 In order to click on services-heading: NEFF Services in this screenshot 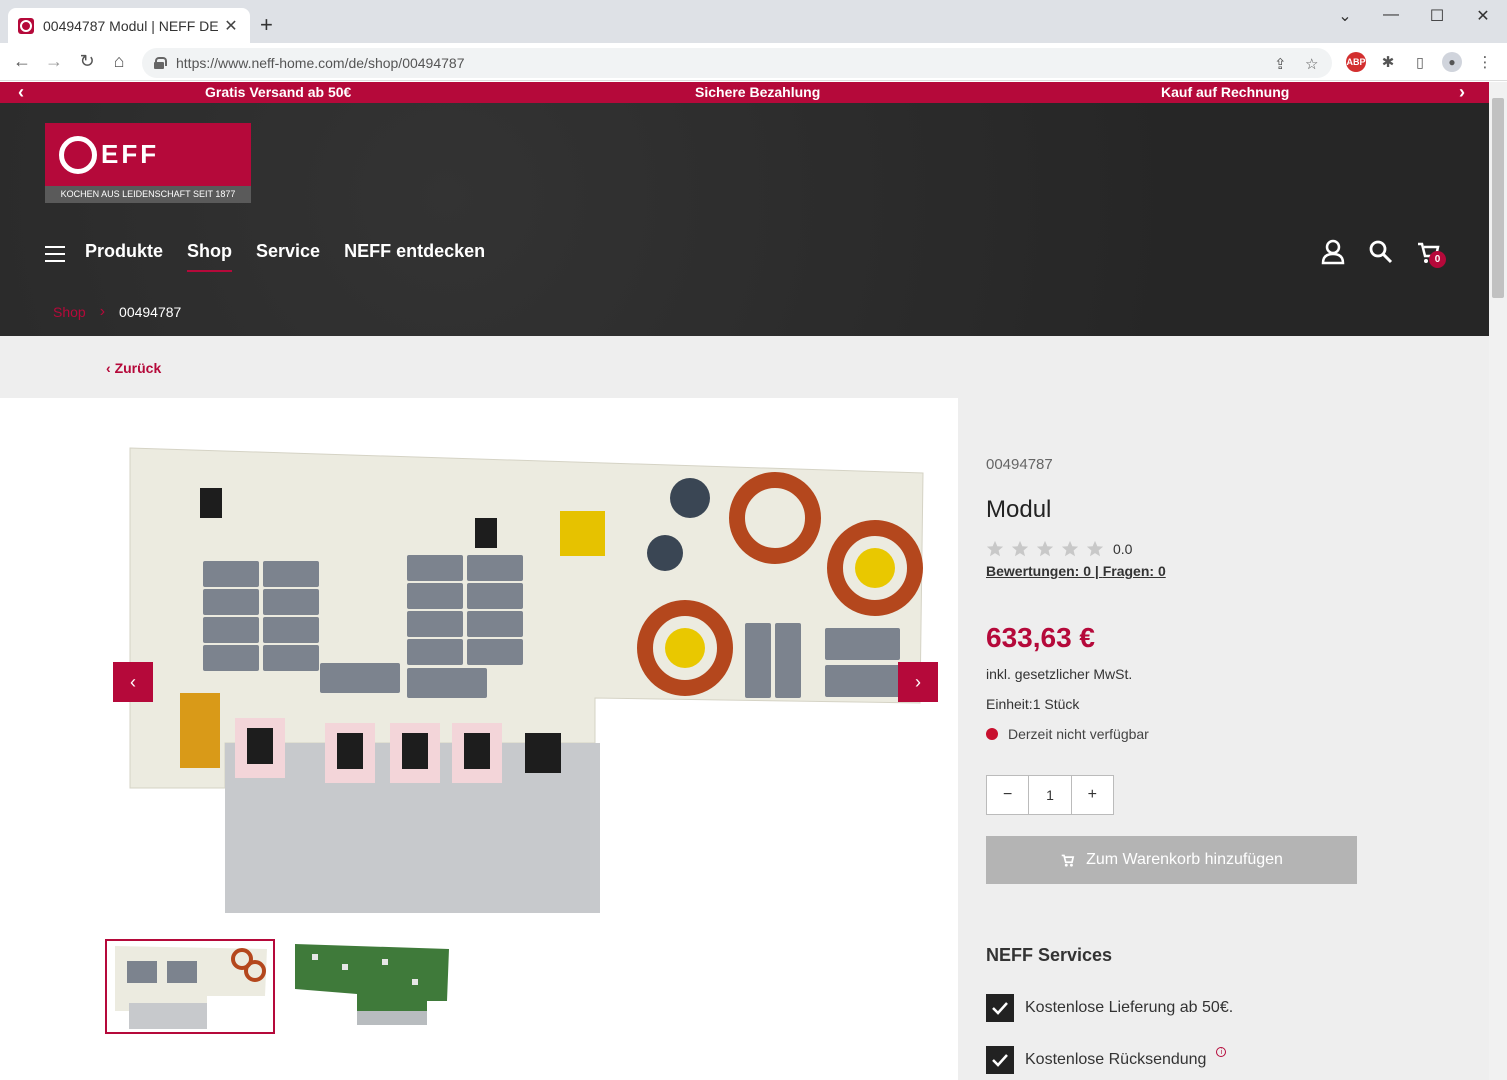, I will do `click(1049, 955)`.